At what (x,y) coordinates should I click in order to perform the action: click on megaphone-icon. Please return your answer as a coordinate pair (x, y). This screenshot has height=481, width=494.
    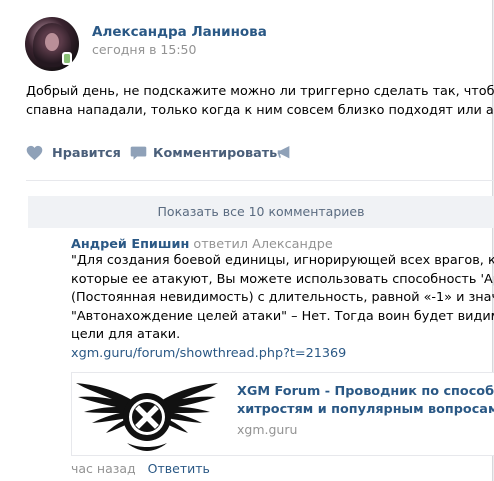
    Looking at the image, I should click on (283, 152).